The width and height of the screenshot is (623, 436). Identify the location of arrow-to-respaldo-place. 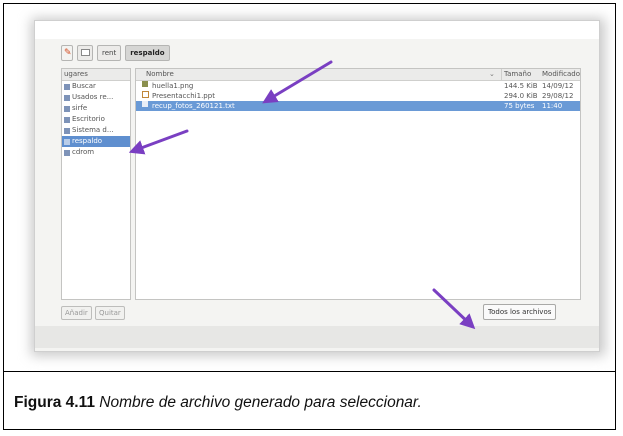
(158, 142).